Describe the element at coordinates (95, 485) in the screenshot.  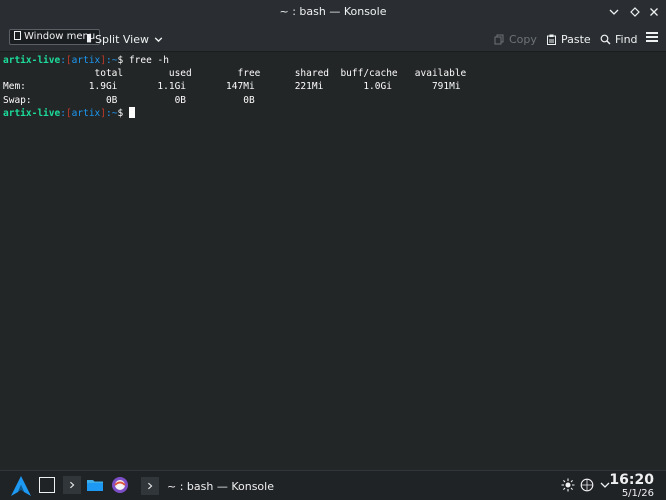
I see `file-manager-icon` at that location.